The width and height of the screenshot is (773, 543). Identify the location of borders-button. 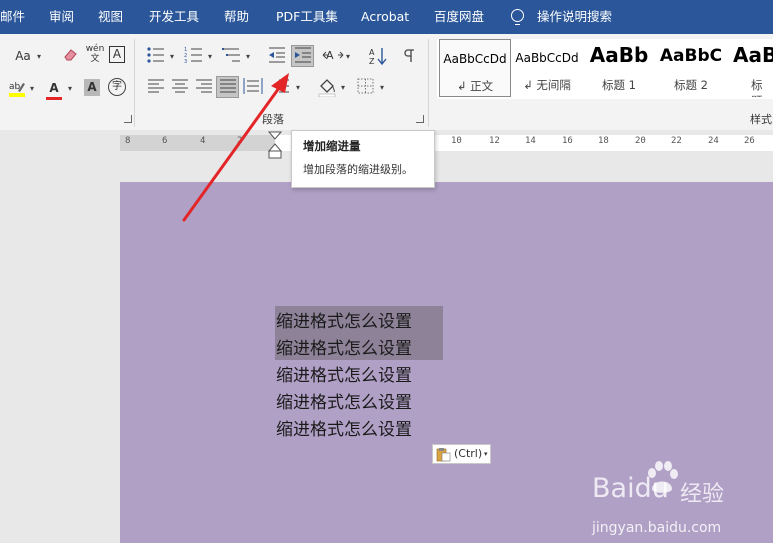
(366, 87).